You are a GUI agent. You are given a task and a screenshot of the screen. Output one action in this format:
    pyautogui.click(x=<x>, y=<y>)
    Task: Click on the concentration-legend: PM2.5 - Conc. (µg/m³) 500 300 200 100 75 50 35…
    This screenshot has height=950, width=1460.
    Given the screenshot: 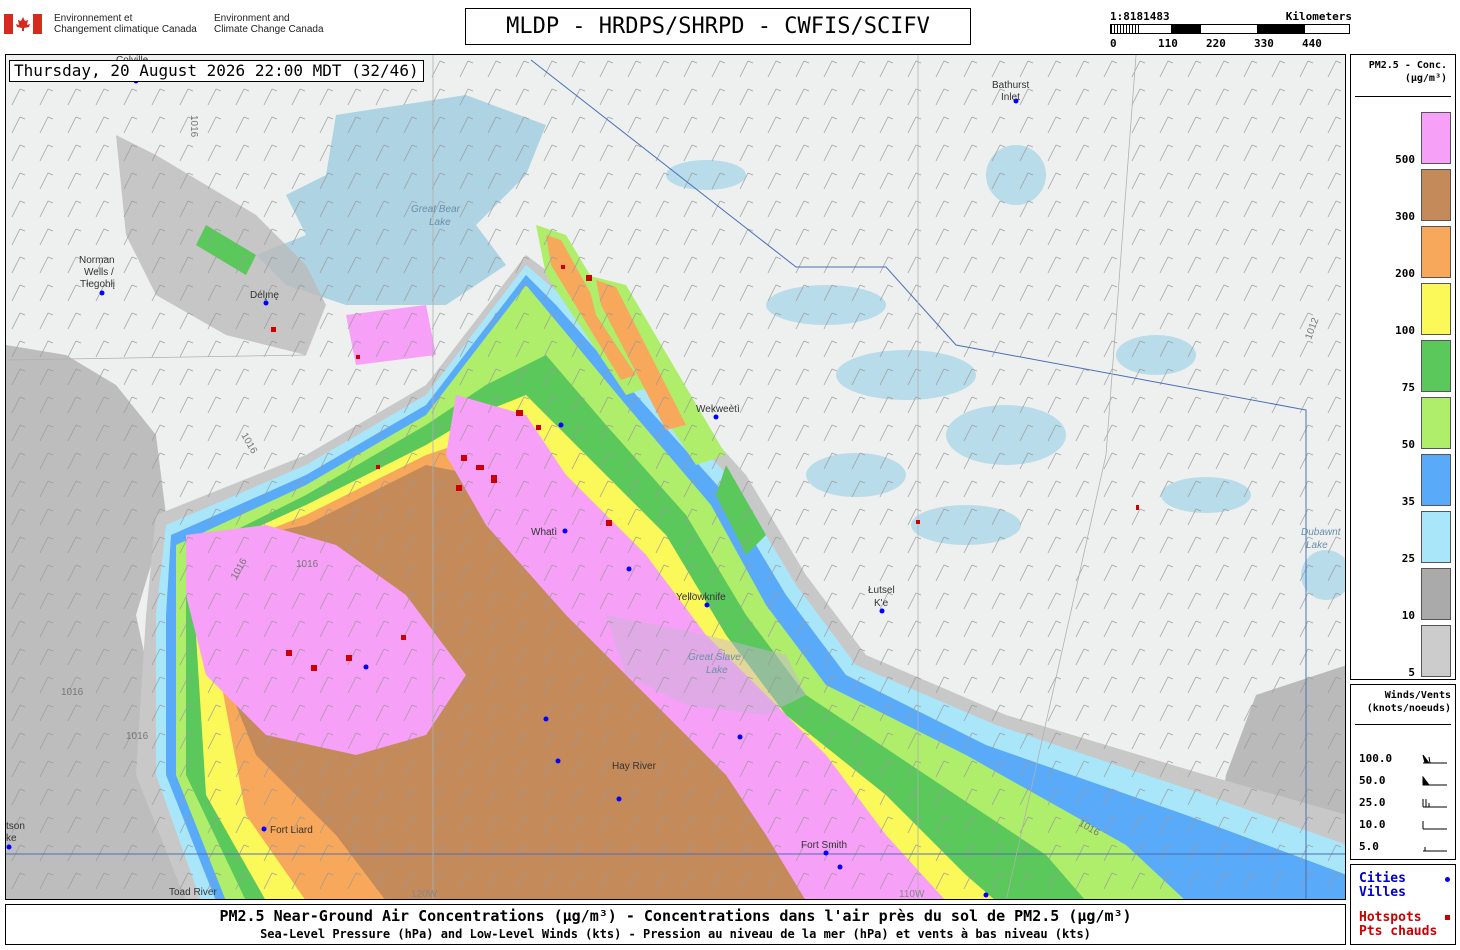 What is the action you would take?
    pyautogui.click(x=1403, y=367)
    